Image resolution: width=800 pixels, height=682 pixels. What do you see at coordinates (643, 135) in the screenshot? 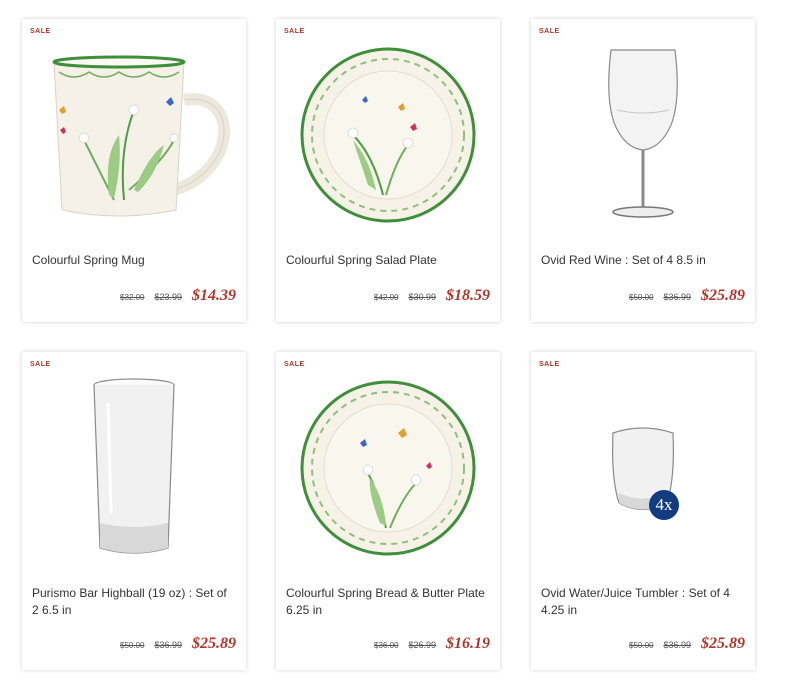
I see `wine-glass-image` at bounding box center [643, 135].